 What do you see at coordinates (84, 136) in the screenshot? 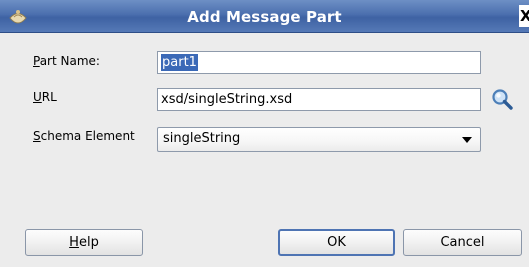
I see `schema-element-label: Schema Element` at bounding box center [84, 136].